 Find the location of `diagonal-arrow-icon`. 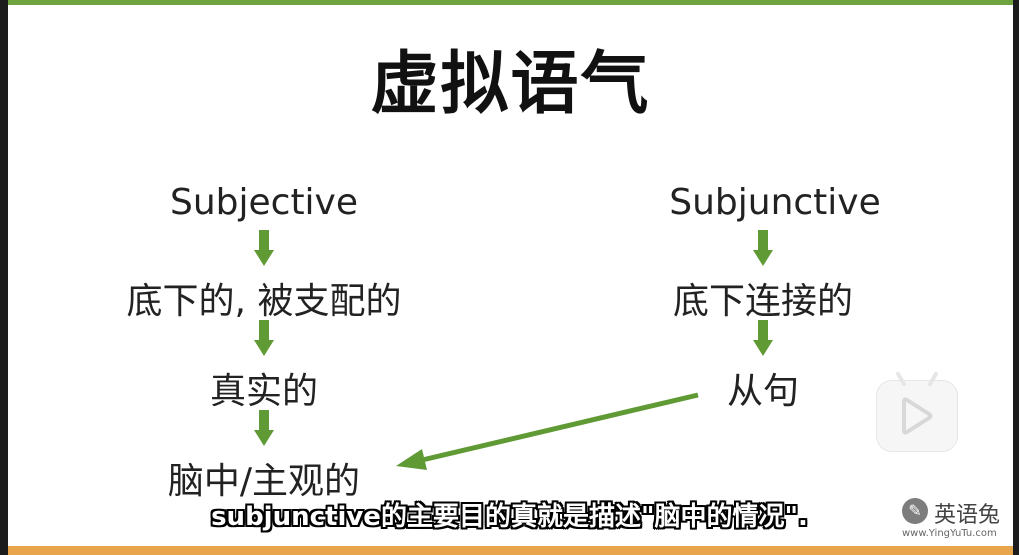

diagonal-arrow-icon is located at coordinates (547, 431).